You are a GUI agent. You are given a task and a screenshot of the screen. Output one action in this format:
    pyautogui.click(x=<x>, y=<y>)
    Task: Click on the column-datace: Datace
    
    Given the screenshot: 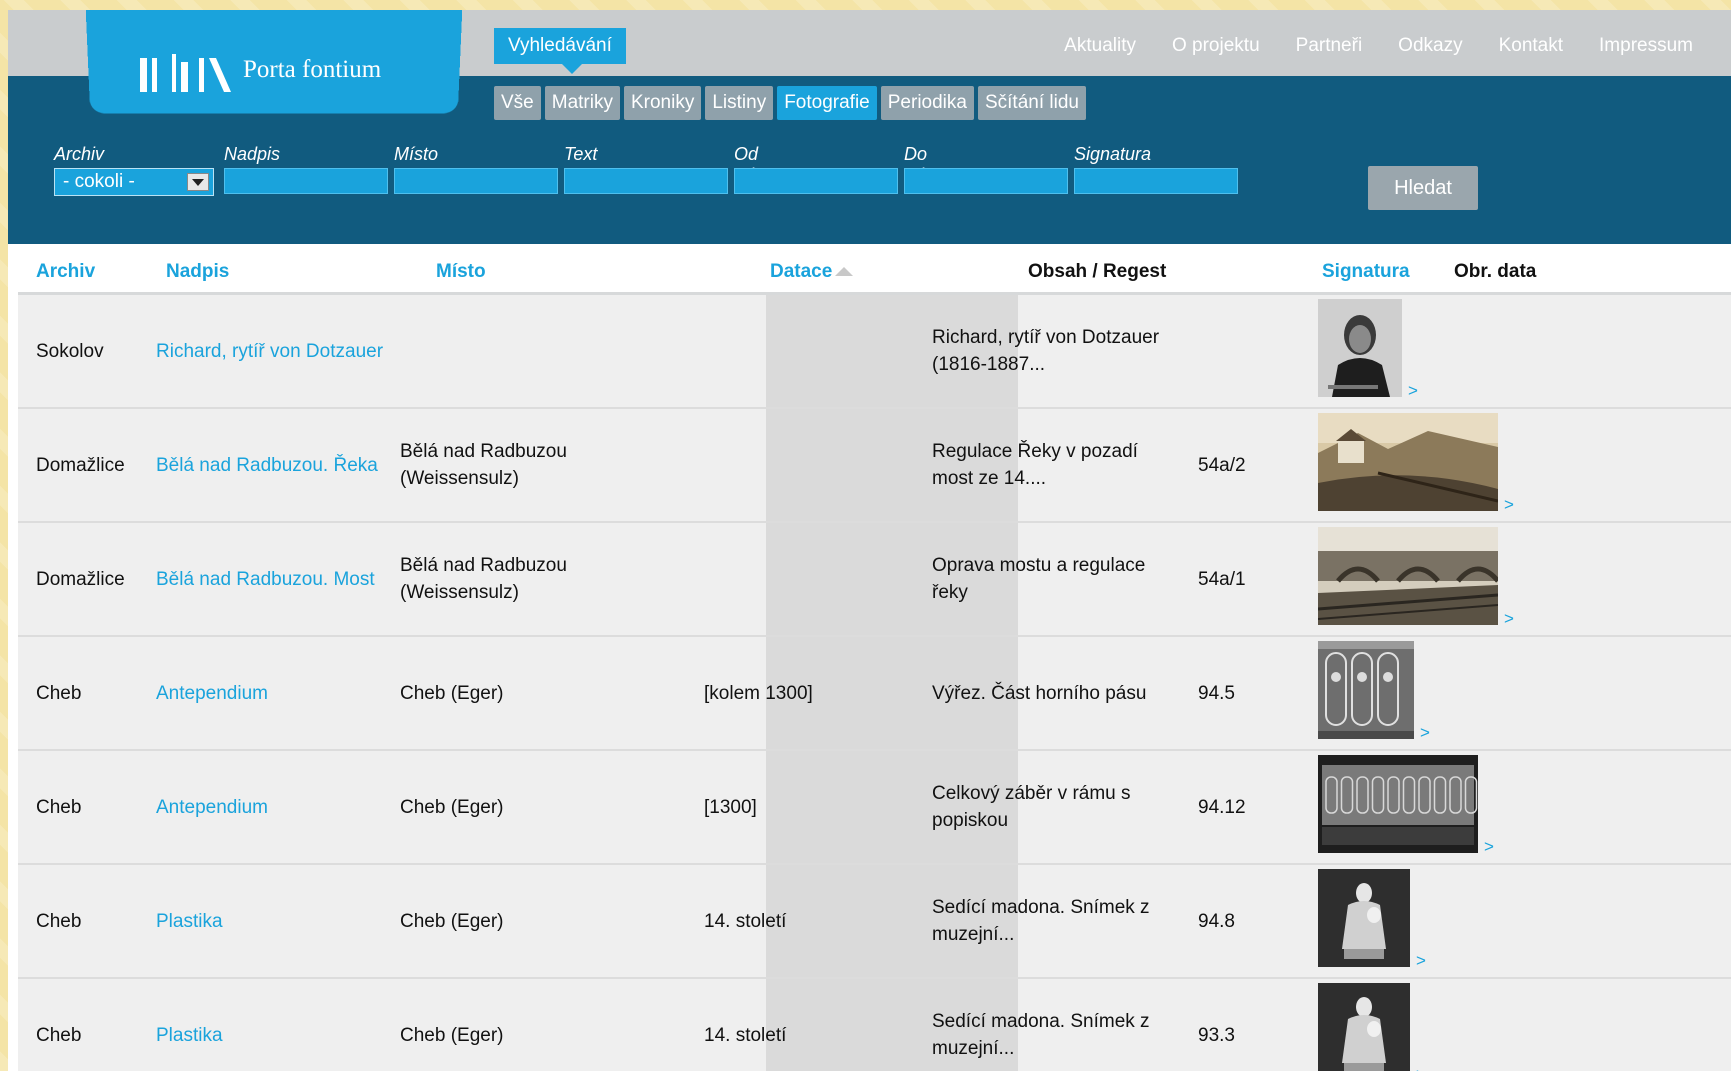 What is the action you would take?
    pyautogui.click(x=812, y=272)
    